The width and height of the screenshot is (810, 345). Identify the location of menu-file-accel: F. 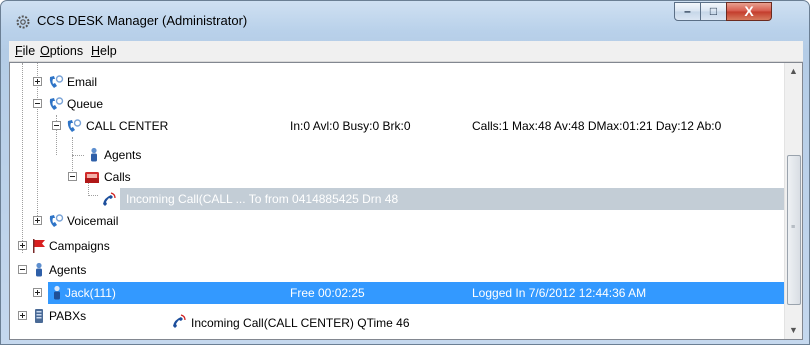
(19, 51).